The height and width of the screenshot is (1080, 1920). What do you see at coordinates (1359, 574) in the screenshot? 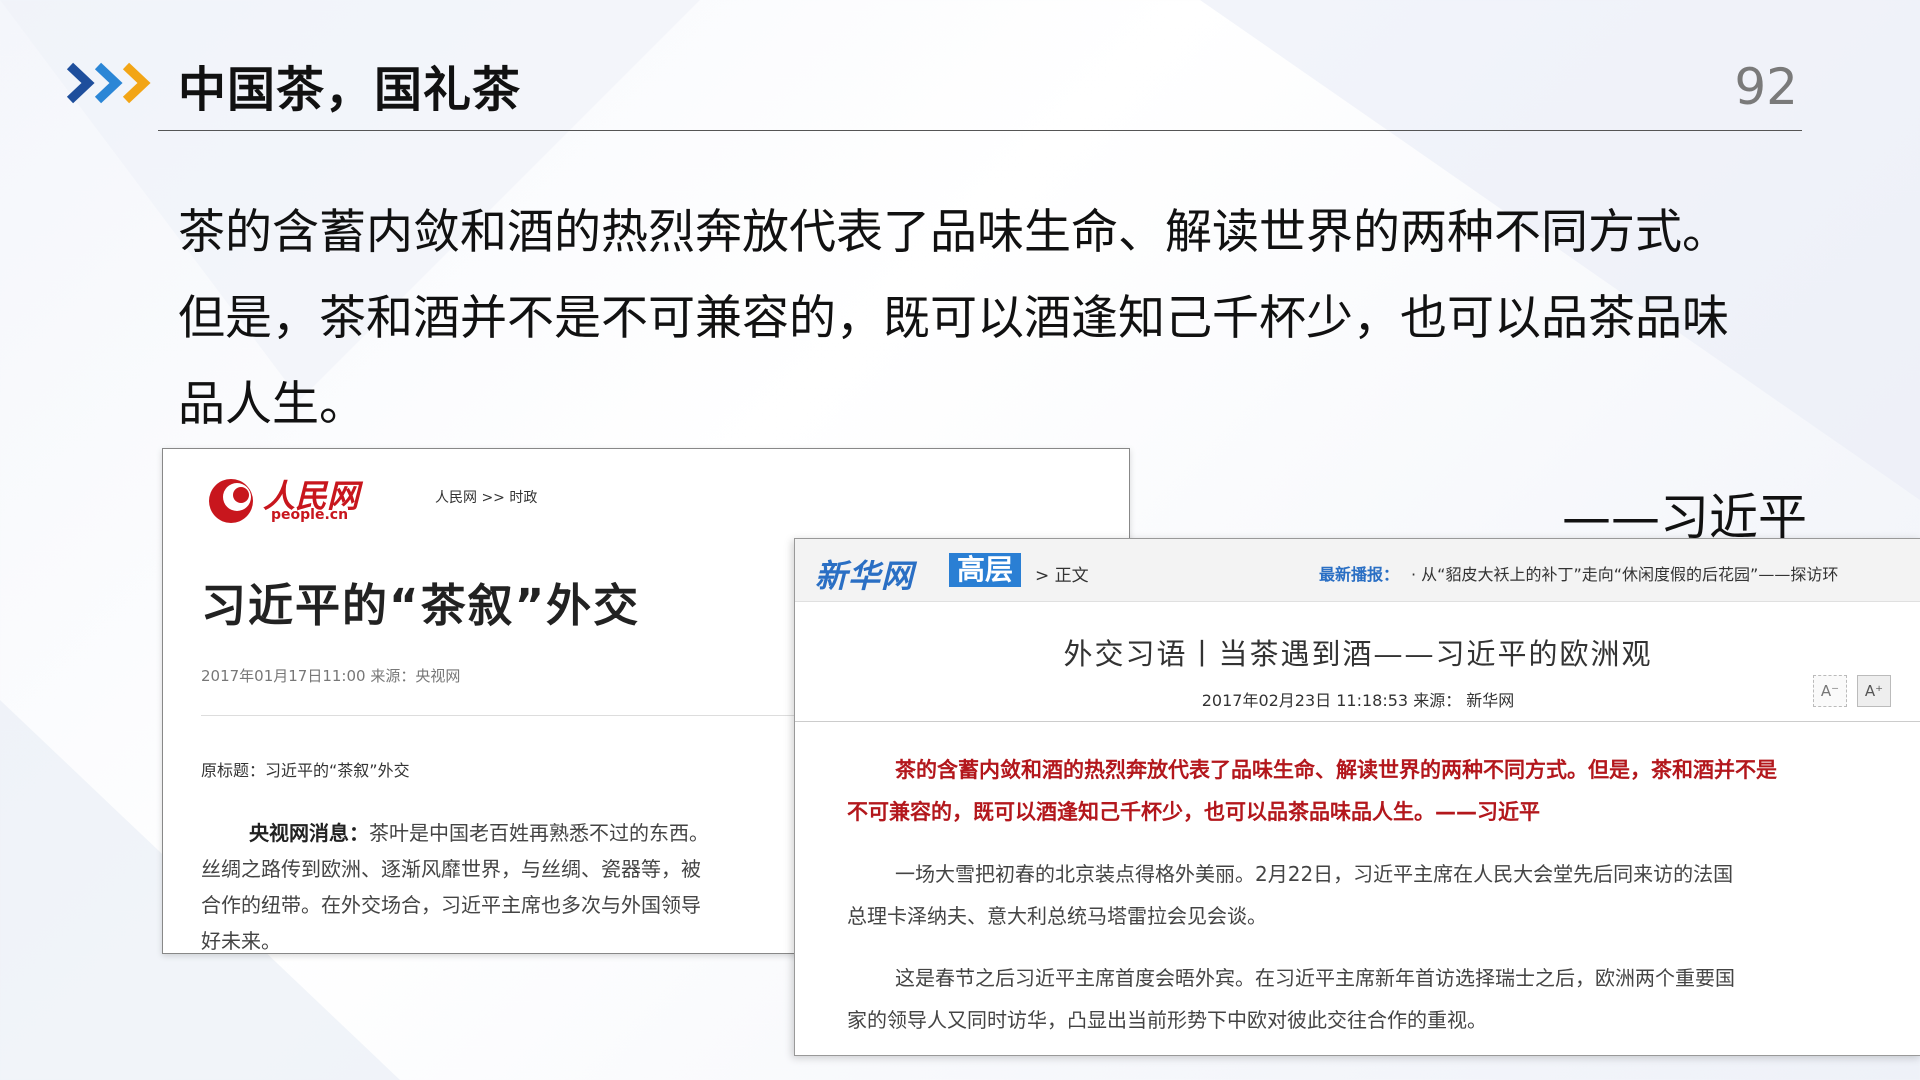
I see `latest-news-label: 最新播报：` at bounding box center [1359, 574].